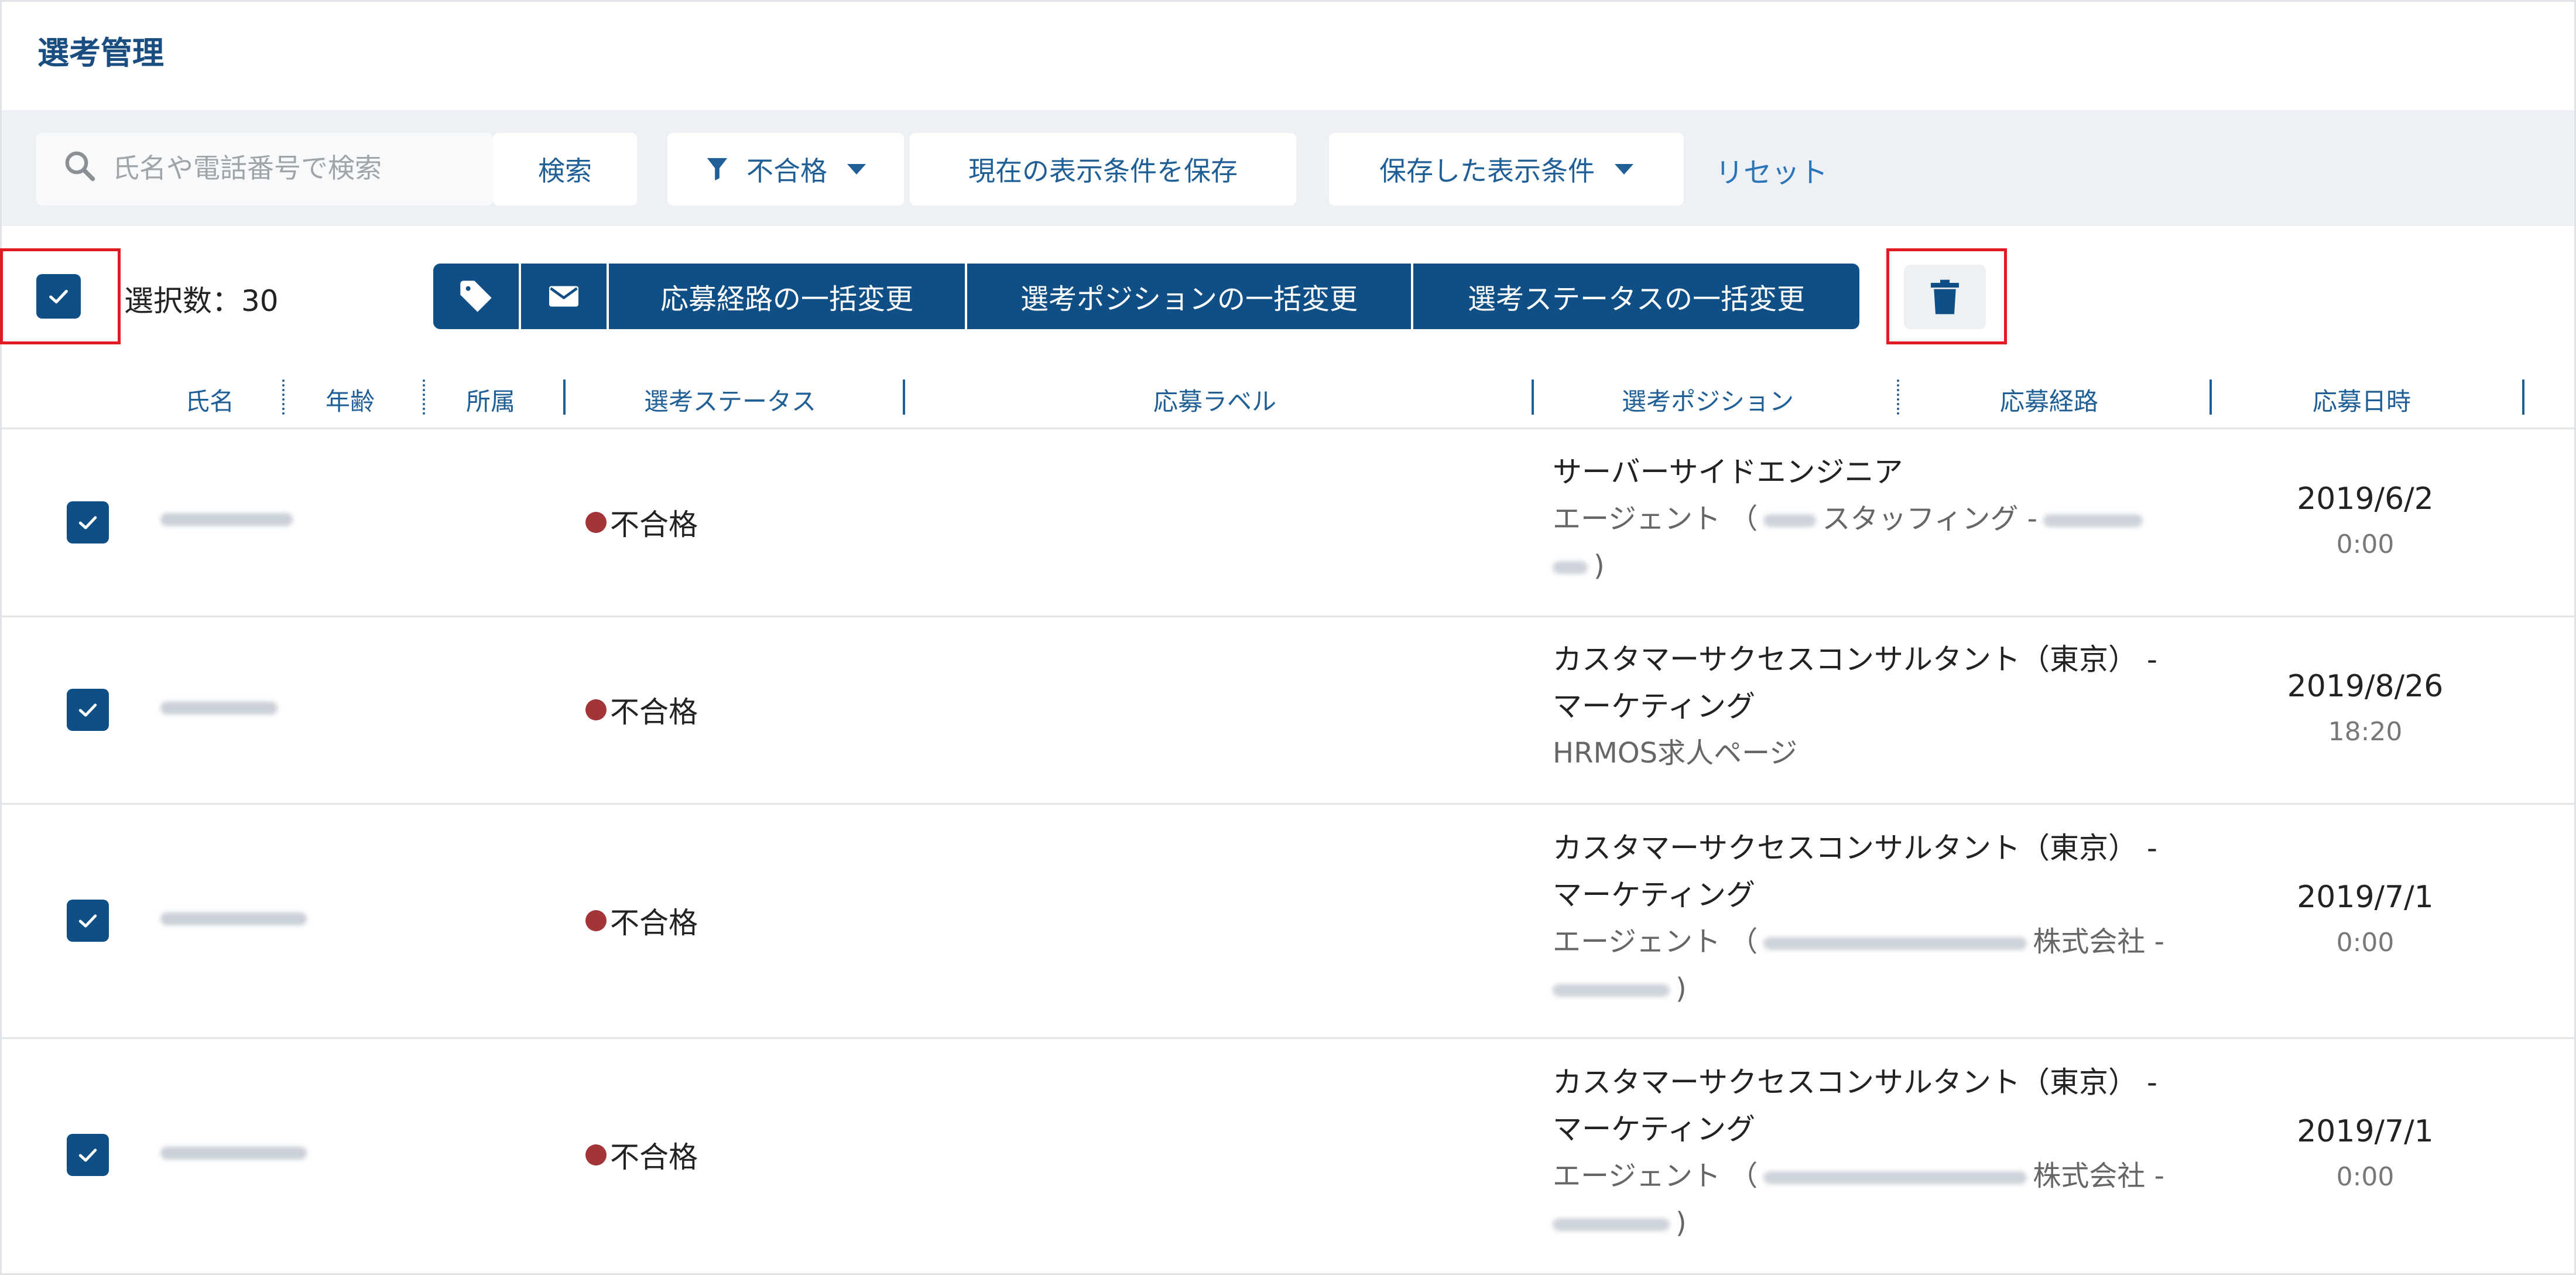 The image size is (2576, 1275). I want to click on tag-icon, so click(476, 296).